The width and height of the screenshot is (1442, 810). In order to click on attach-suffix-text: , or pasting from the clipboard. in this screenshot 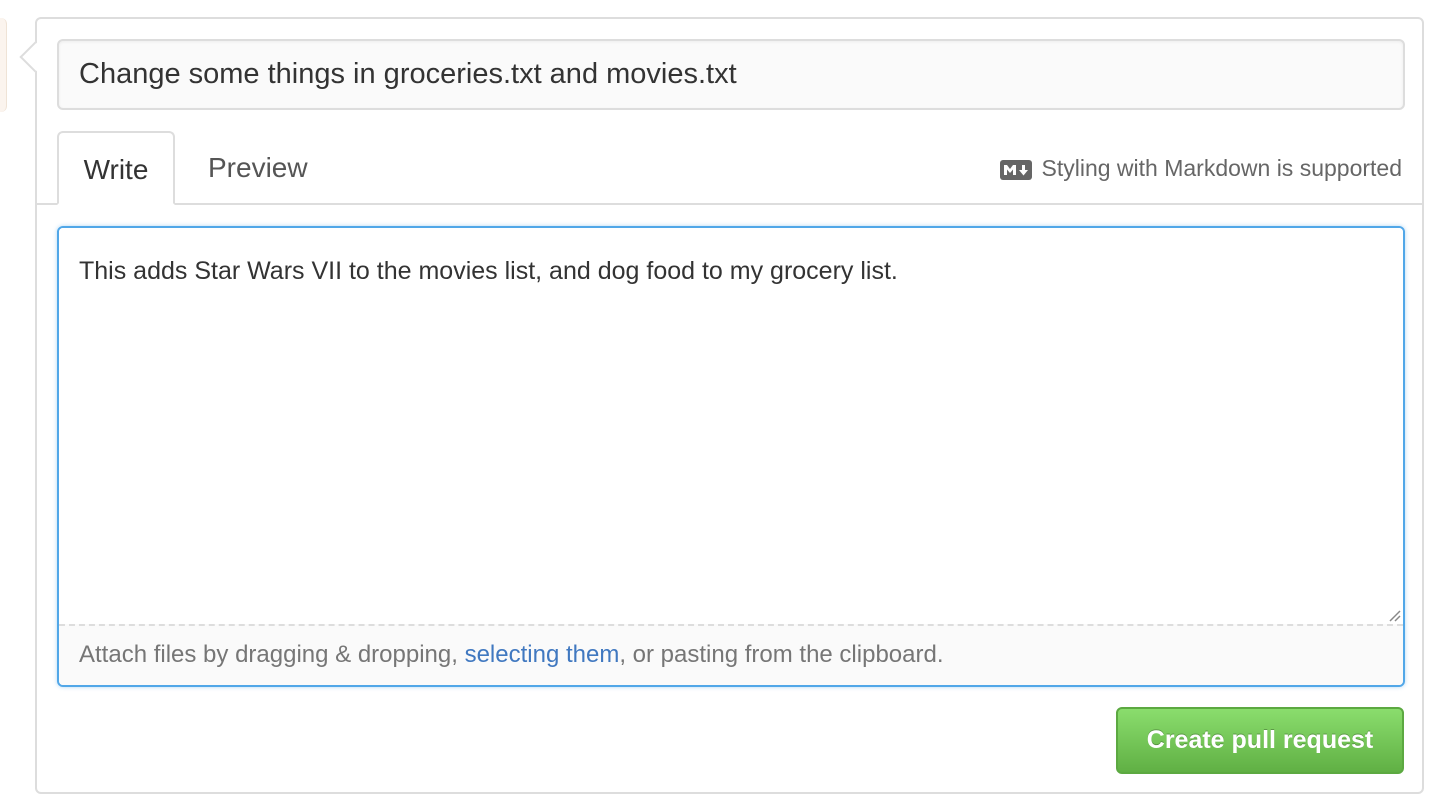, I will do `click(781, 654)`.